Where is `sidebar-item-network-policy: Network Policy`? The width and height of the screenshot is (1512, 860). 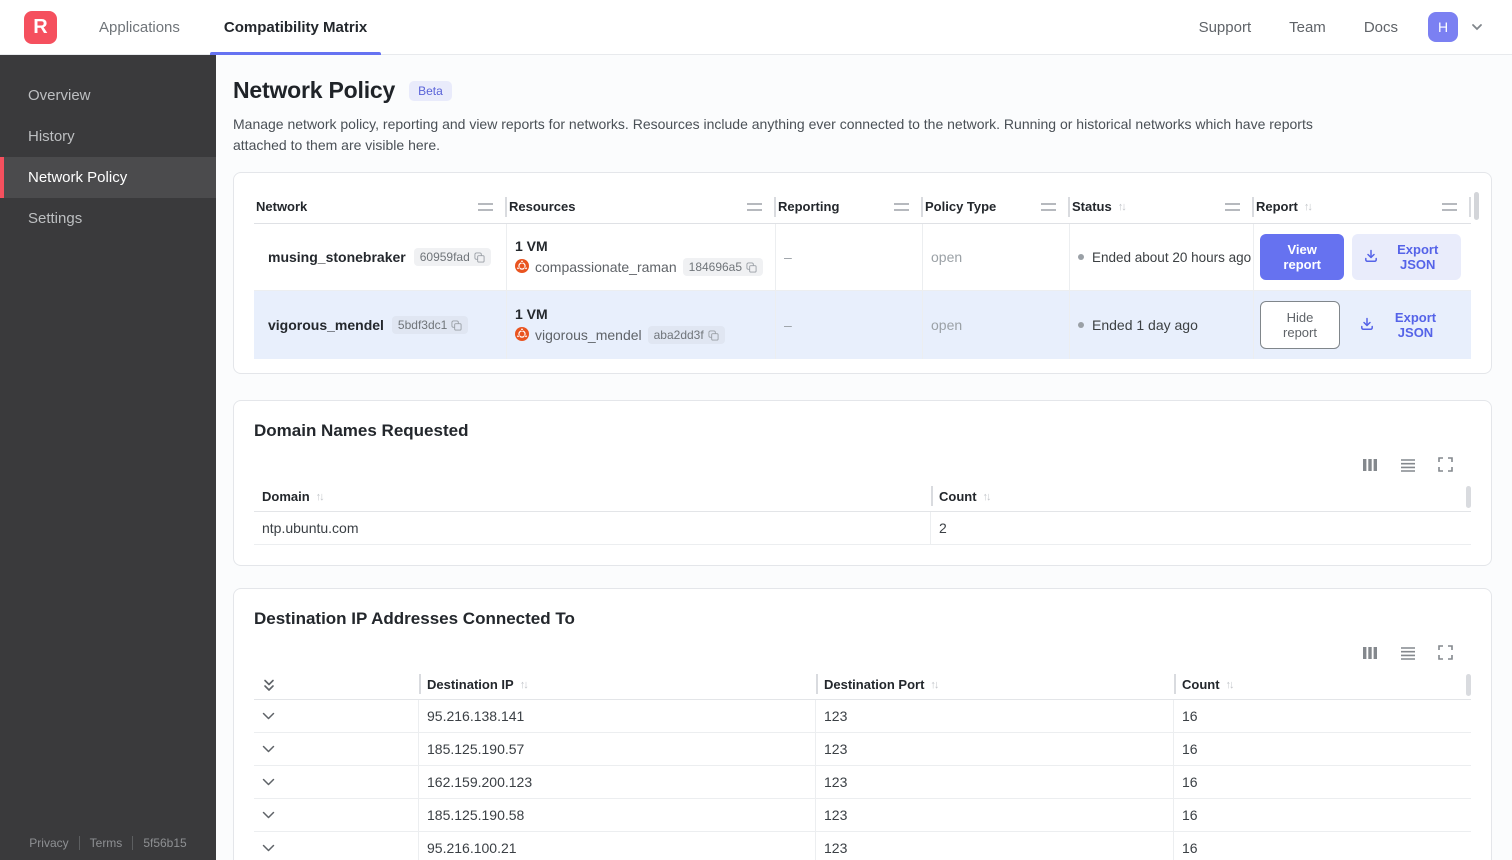
sidebar-item-network-policy: Network Policy is located at coordinates (108, 177).